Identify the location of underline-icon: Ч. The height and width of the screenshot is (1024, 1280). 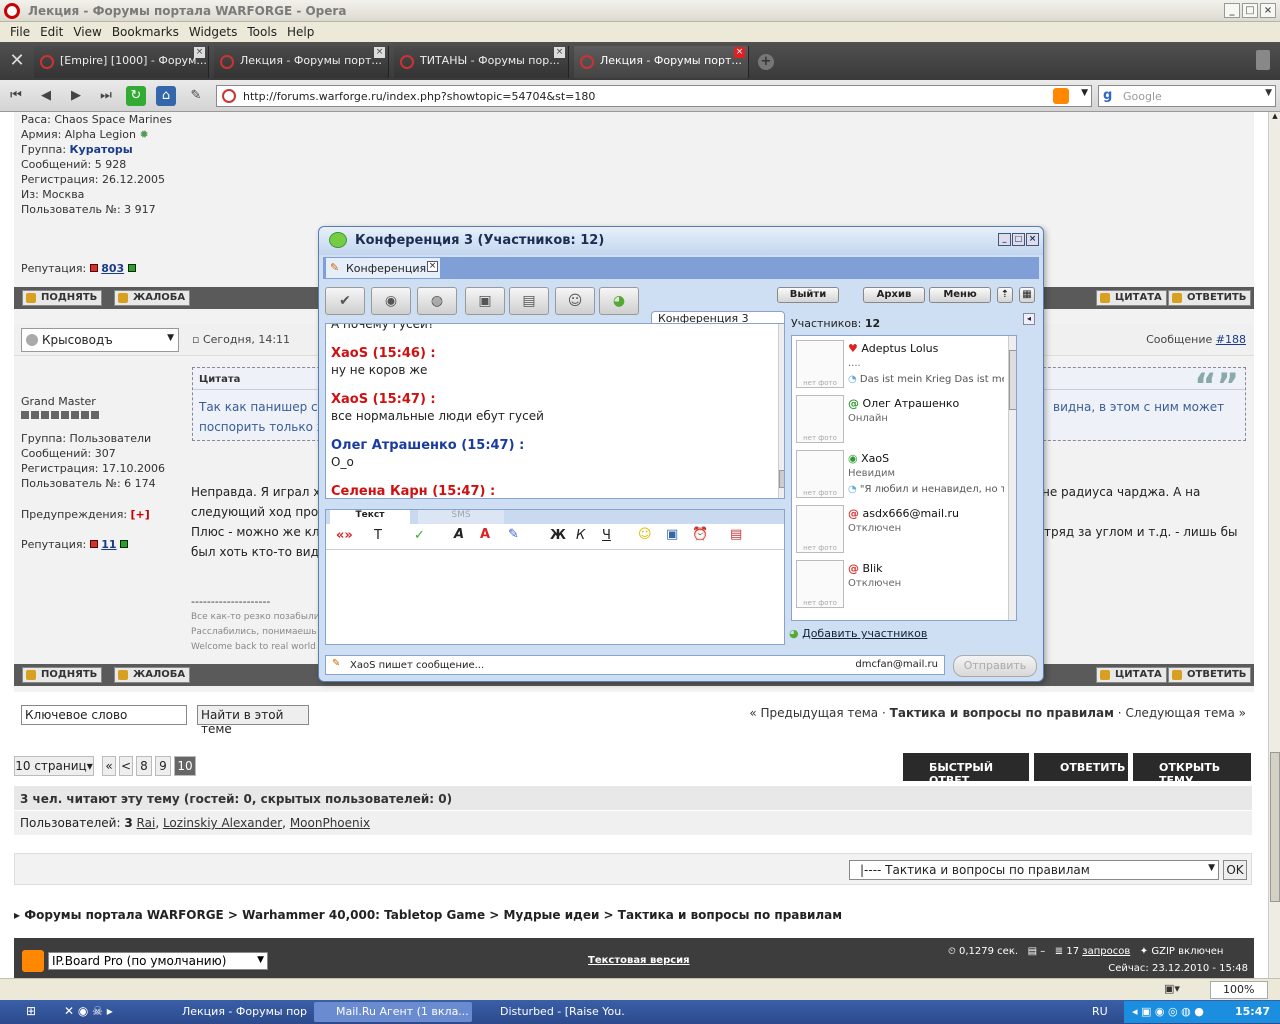
(606, 535).